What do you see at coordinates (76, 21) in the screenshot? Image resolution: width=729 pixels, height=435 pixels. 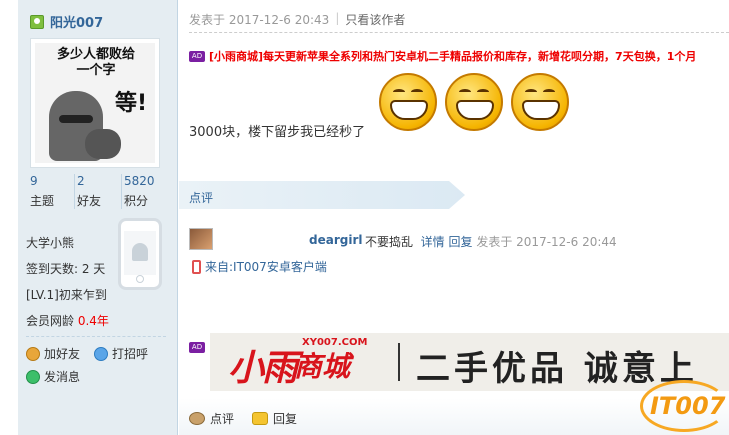 I see `username-link: 阳光007` at bounding box center [76, 21].